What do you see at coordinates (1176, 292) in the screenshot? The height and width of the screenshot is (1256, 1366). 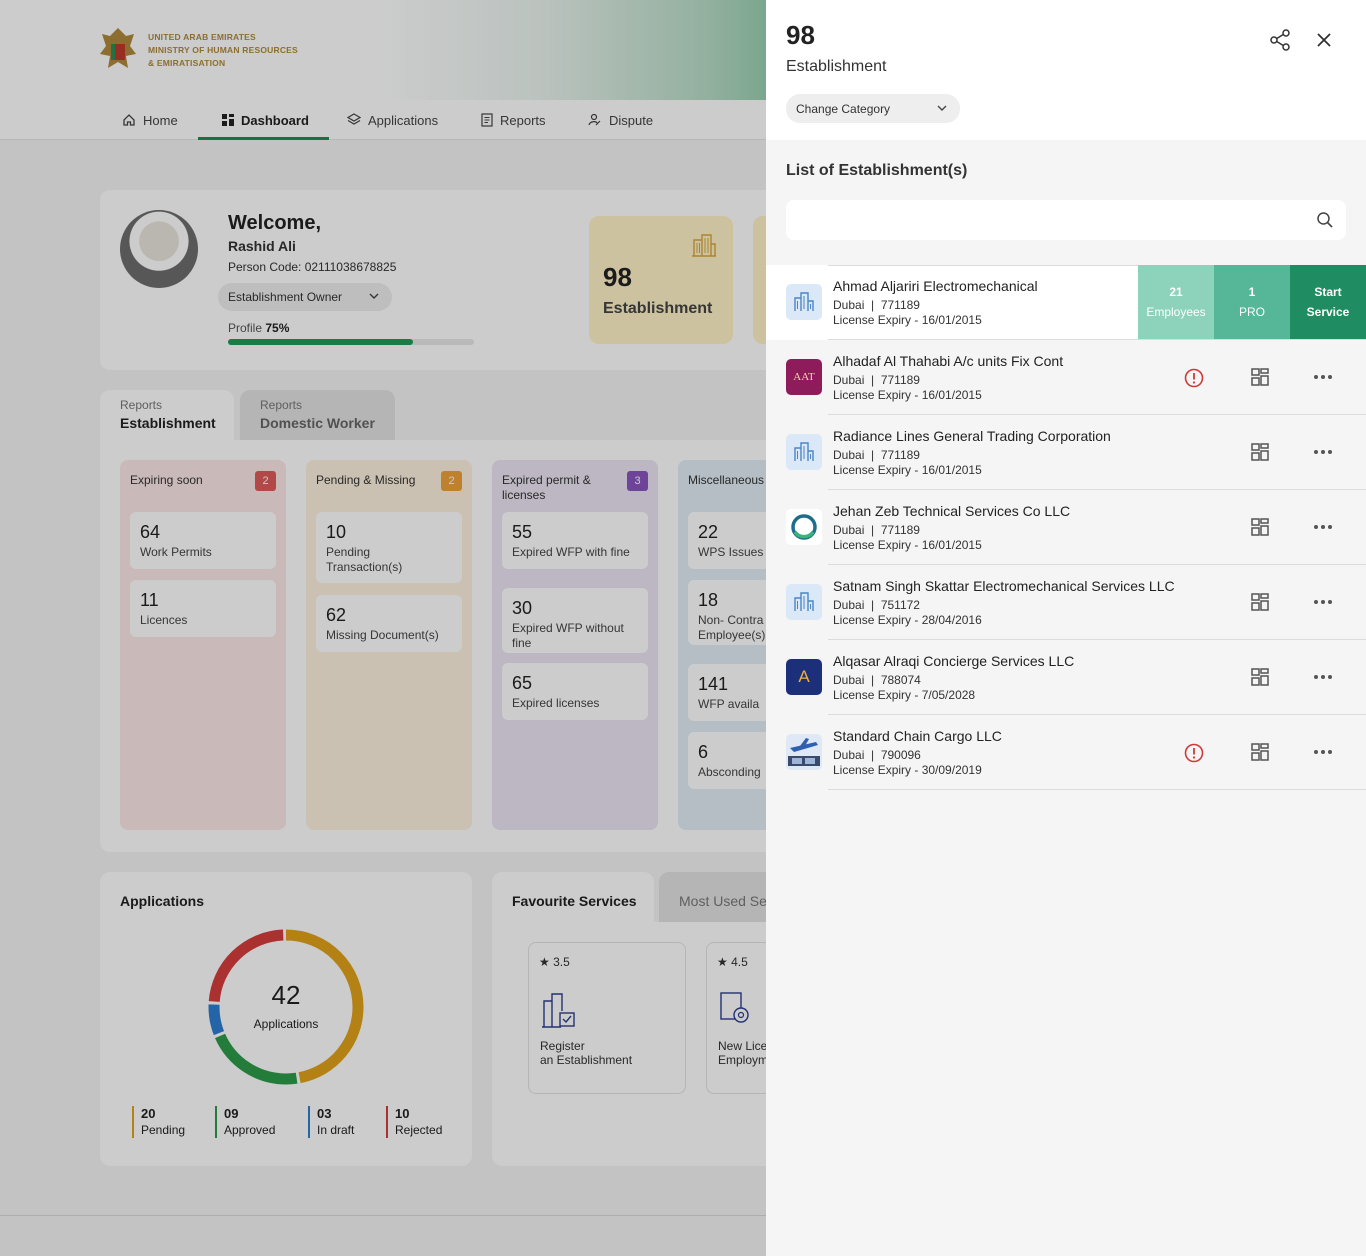 I see `employees-count: 21` at bounding box center [1176, 292].